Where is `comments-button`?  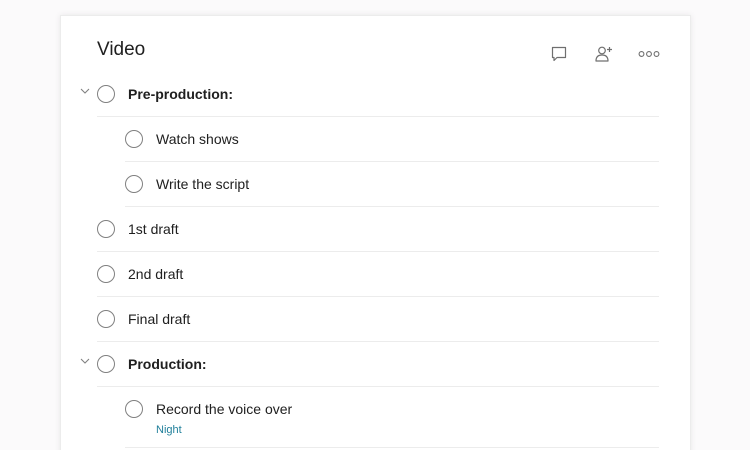 comments-button is located at coordinates (559, 54).